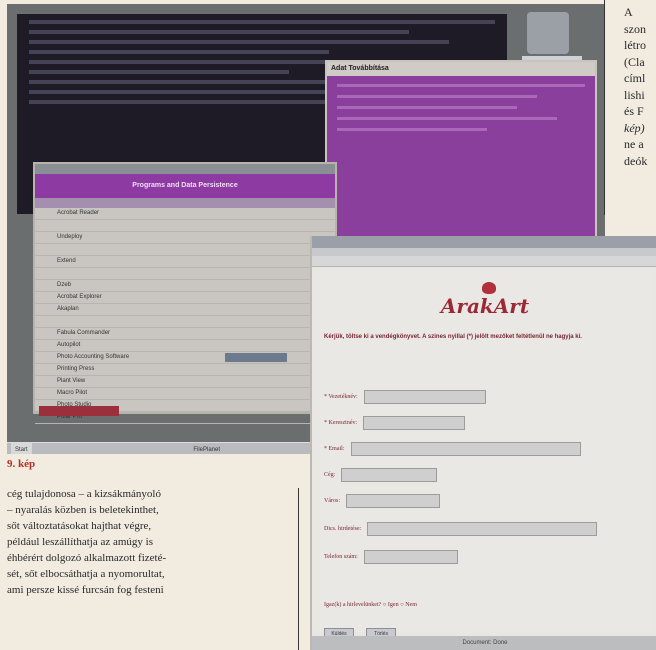 This screenshot has height=650, width=656. Describe the element at coordinates (64, 285) in the screenshot. I see `table-row-label: Dzeb` at that location.